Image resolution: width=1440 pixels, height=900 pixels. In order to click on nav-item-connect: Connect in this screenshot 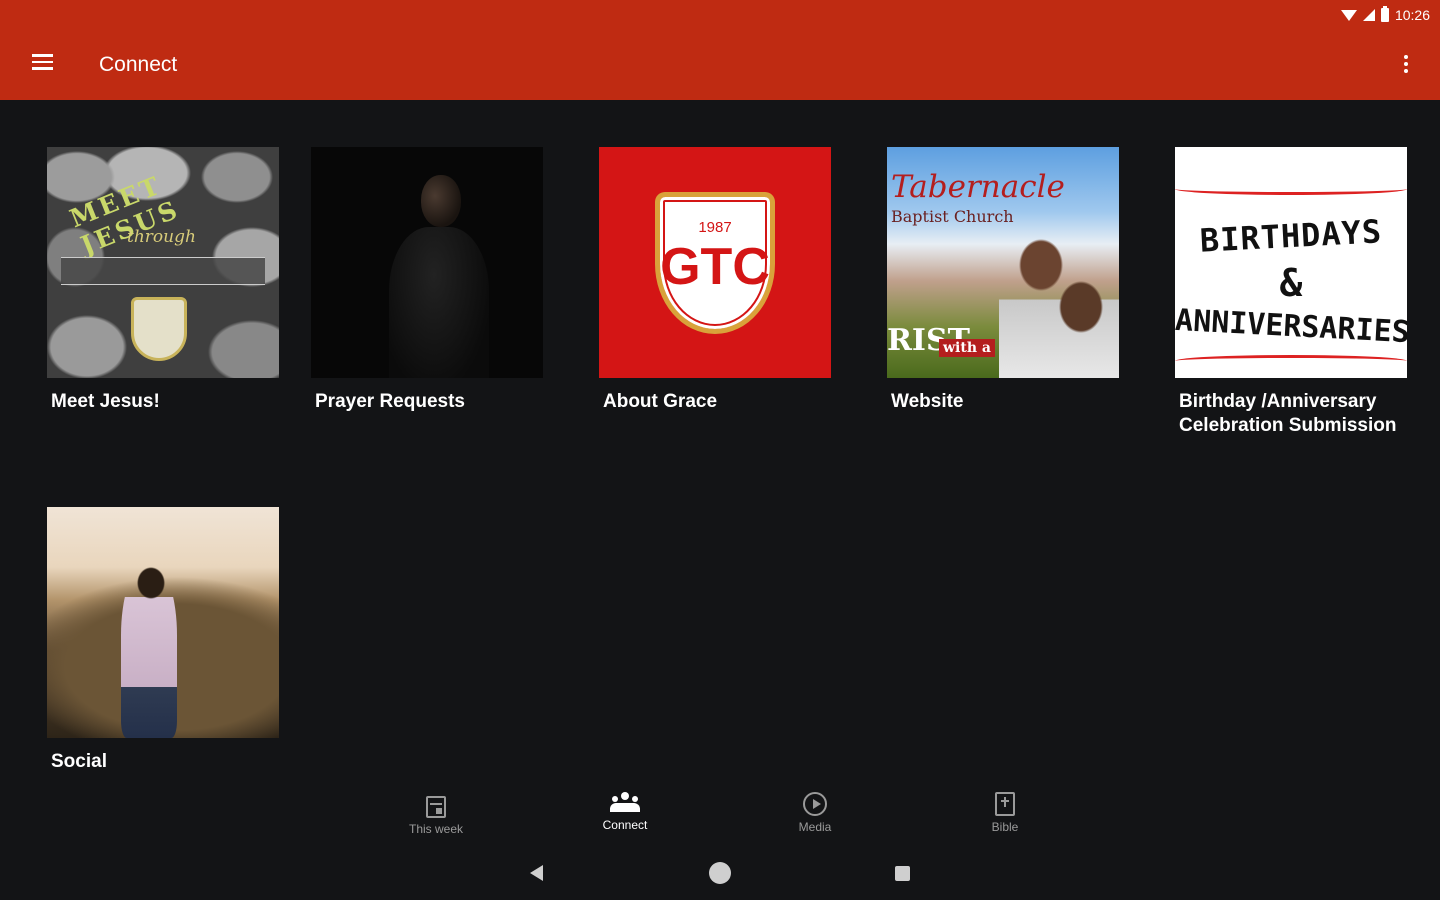, I will do `click(625, 812)`.